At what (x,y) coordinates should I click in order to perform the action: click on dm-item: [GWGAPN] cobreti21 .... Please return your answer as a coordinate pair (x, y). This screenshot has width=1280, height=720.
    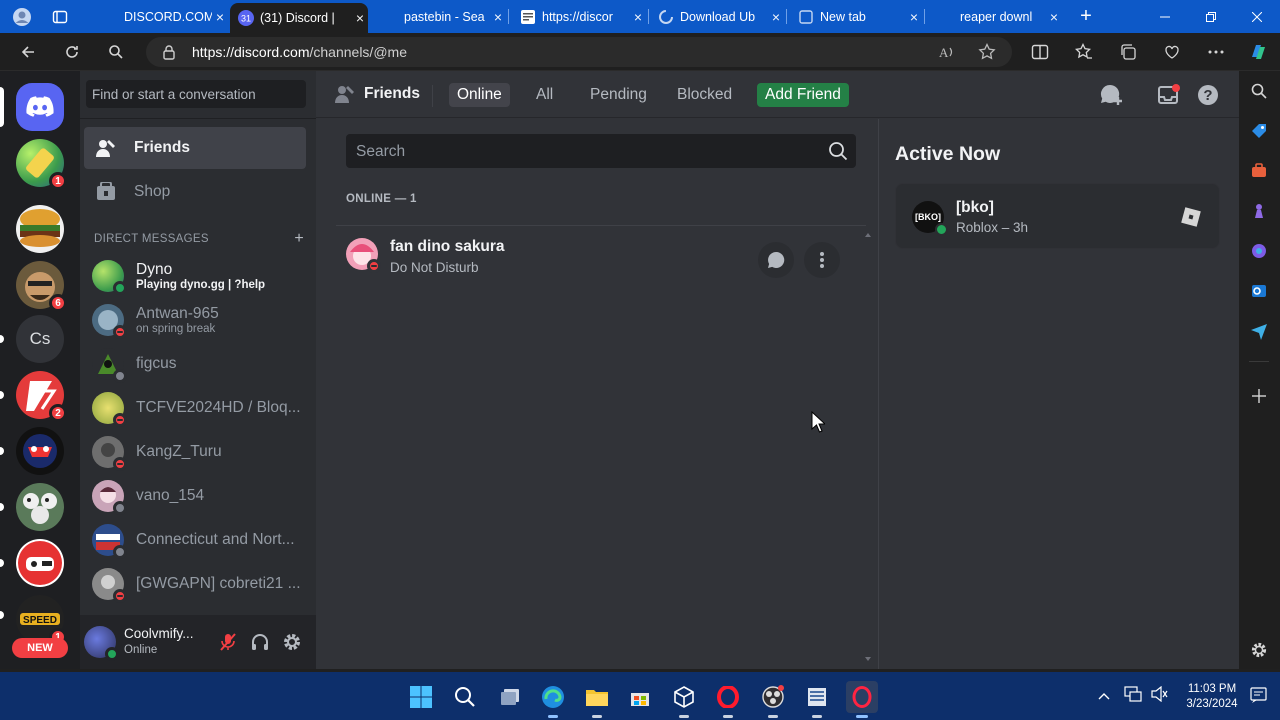
    Looking at the image, I should click on (195, 584).